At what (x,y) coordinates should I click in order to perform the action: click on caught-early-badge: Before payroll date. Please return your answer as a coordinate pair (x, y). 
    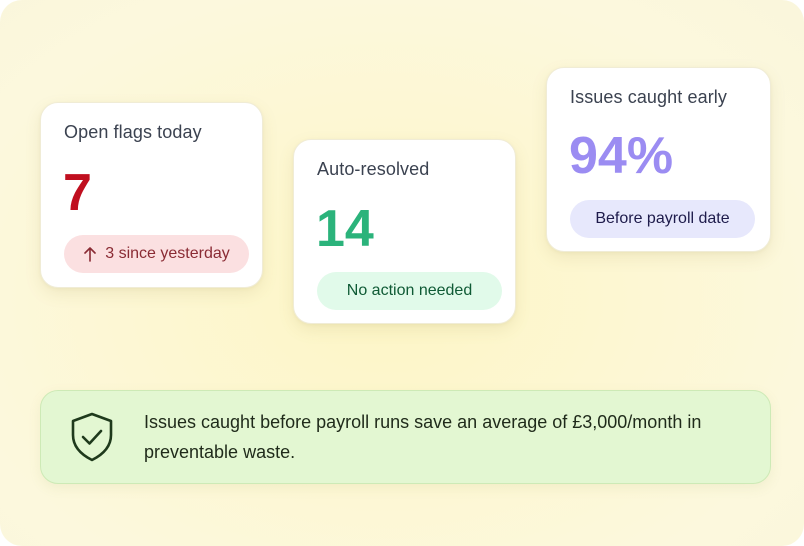
    Looking at the image, I should click on (662, 219).